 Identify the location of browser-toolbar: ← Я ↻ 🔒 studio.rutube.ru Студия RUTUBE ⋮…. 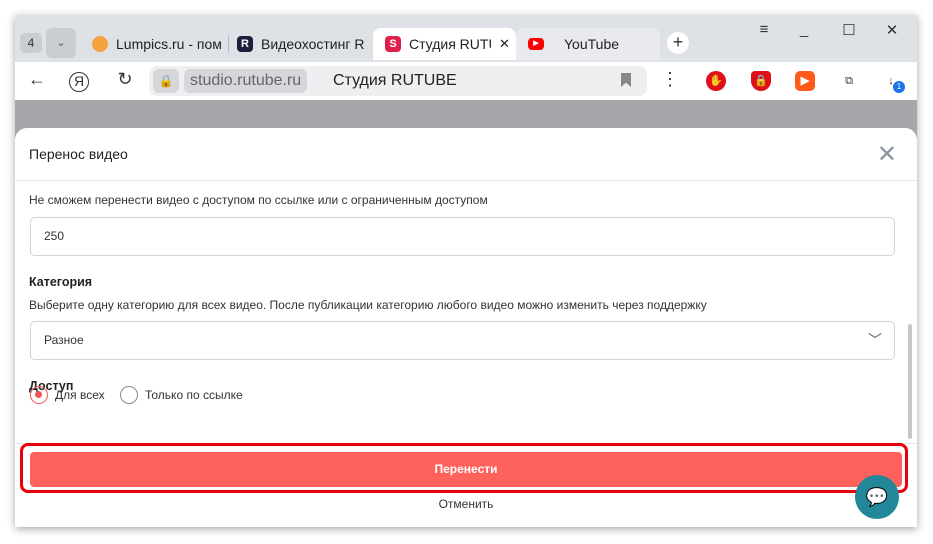
(466, 81).